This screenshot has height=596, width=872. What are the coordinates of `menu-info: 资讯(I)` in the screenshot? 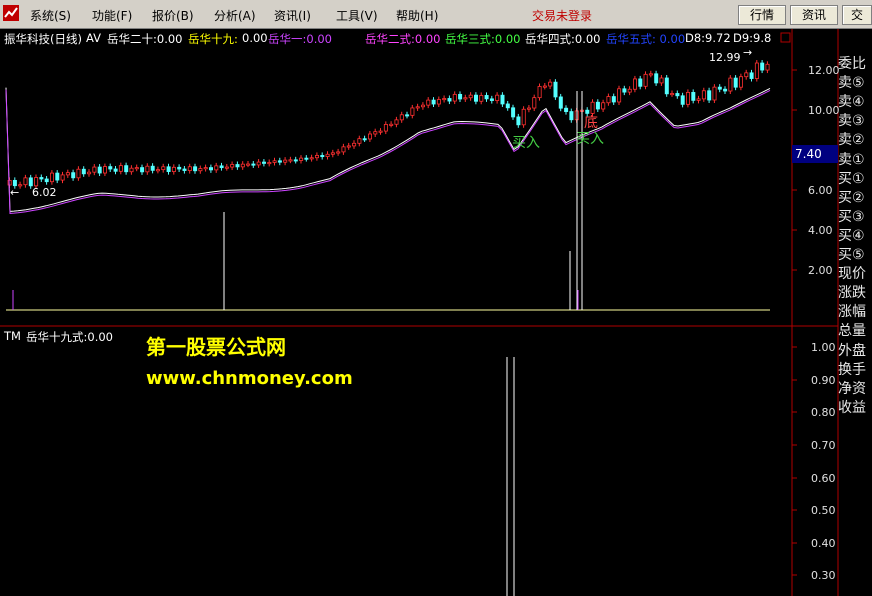 It's located at (292, 15).